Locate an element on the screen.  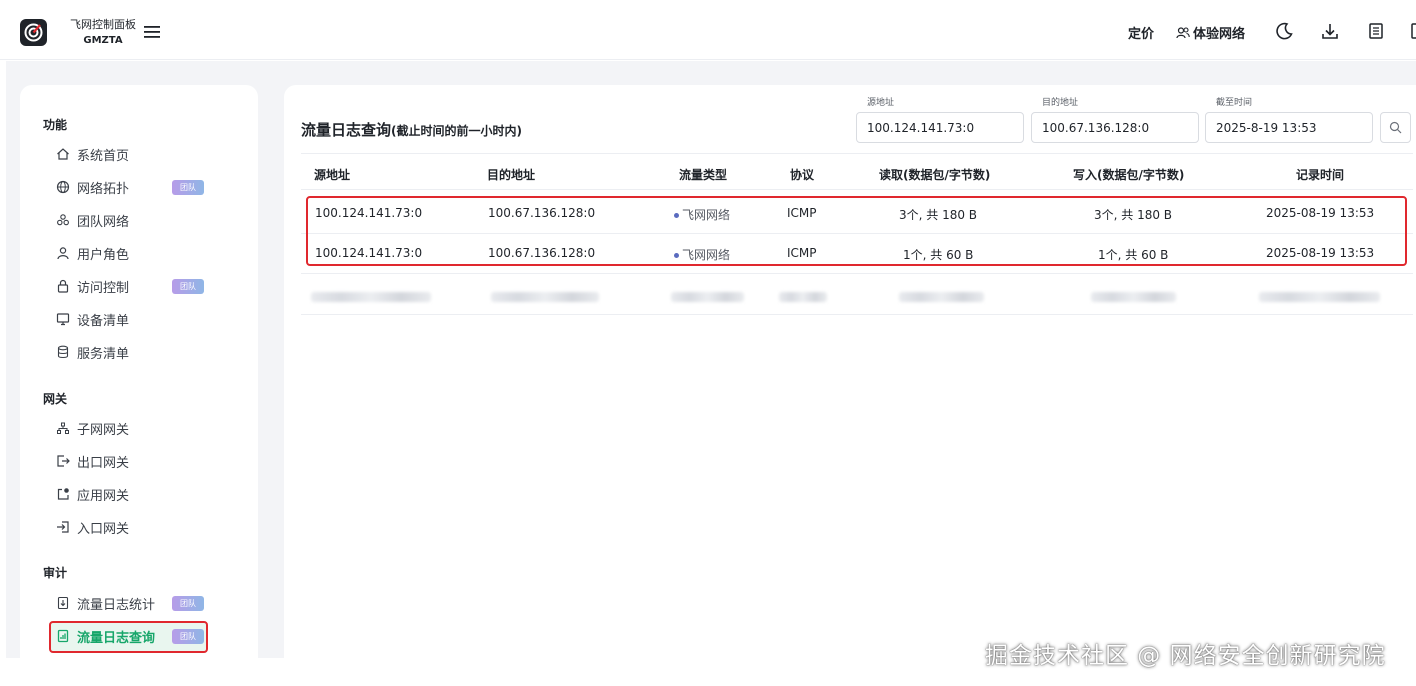
rows-highlight-box is located at coordinates (856, 231).